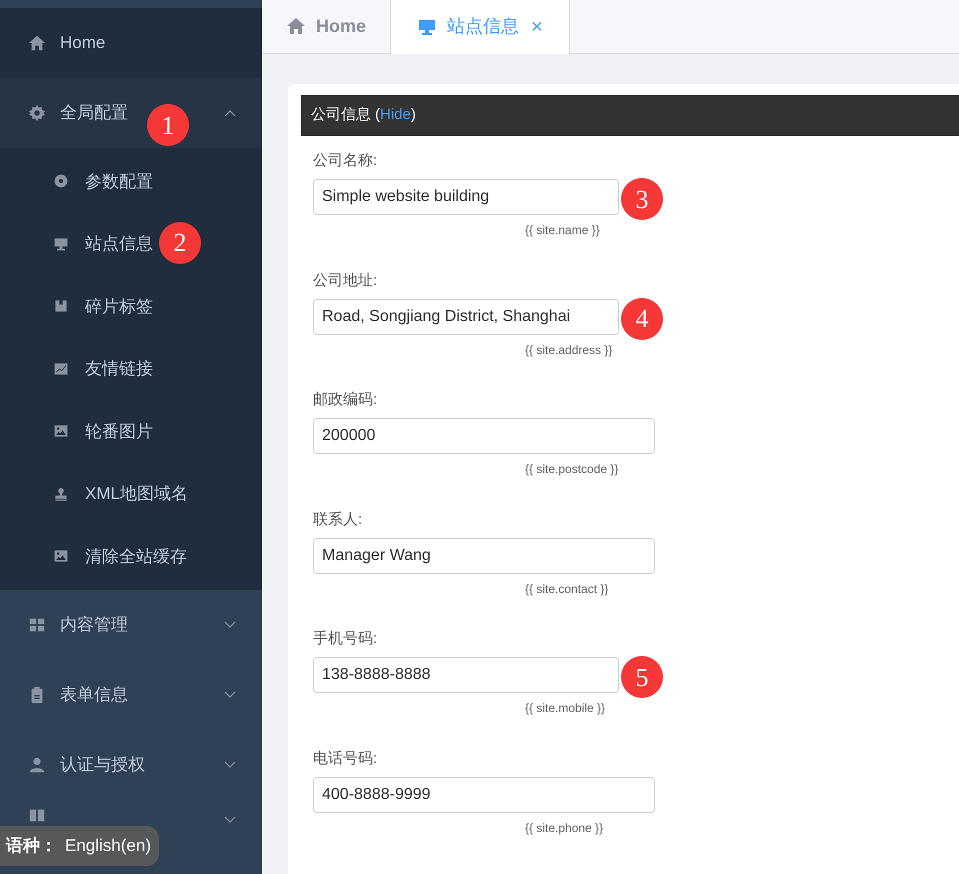  What do you see at coordinates (642, 319) in the screenshot?
I see `number-marker: 4` at bounding box center [642, 319].